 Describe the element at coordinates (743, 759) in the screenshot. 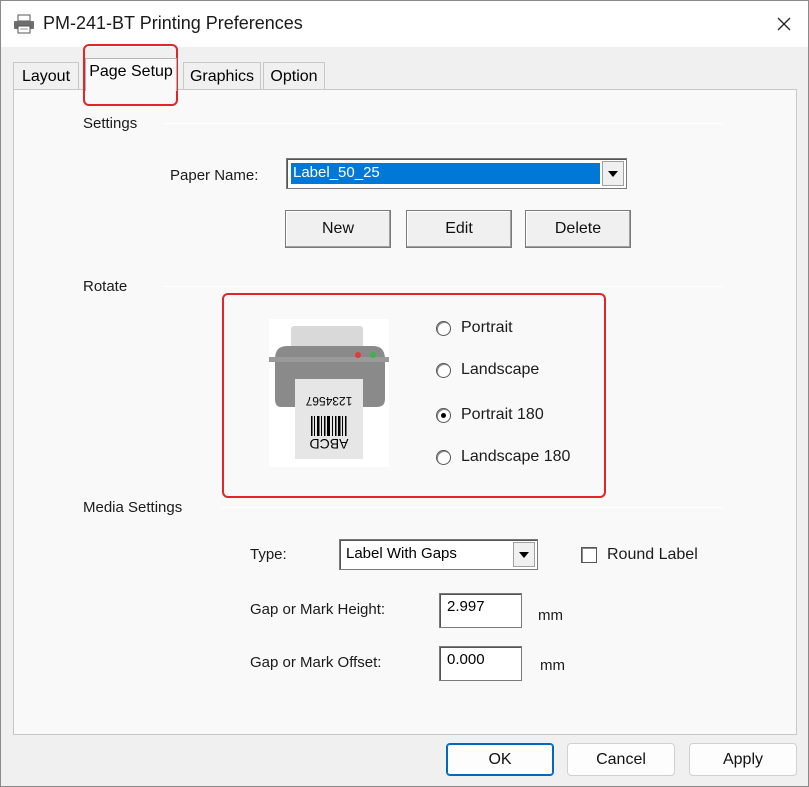

I see `apply-button: Apply` at that location.